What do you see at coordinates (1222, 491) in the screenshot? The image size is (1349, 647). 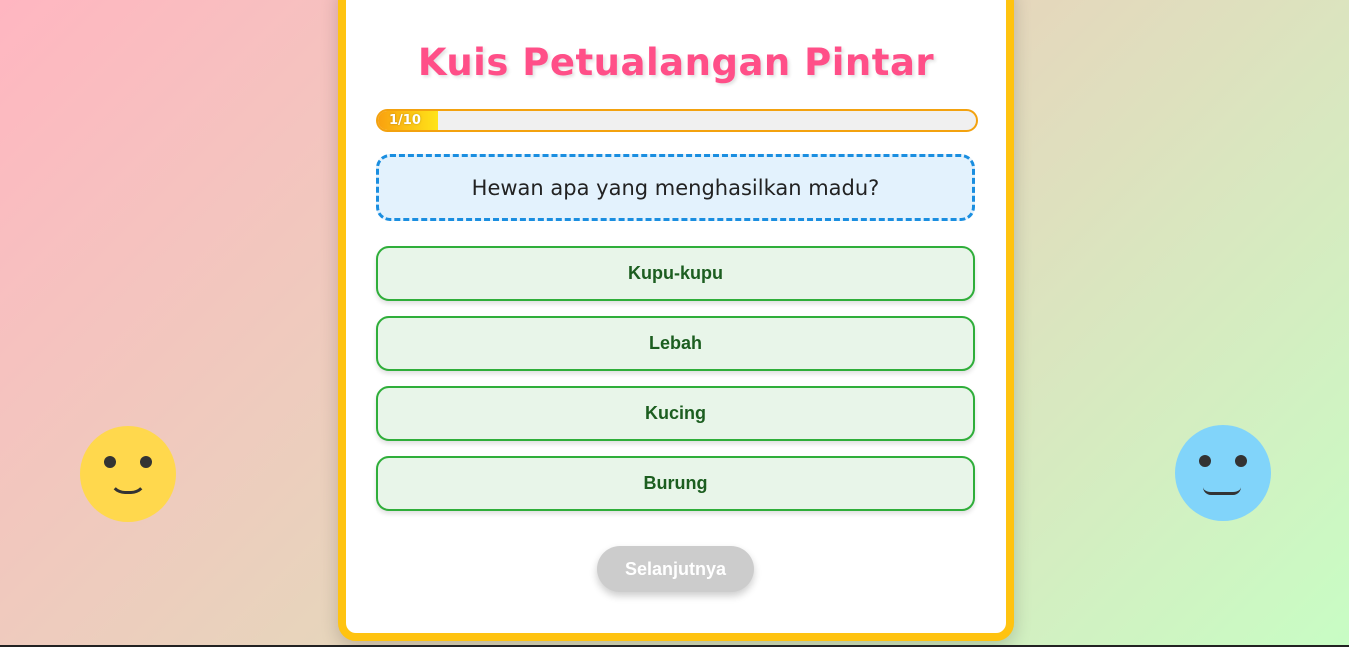 I see `face-mouth` at bounding box center [1222, 491].